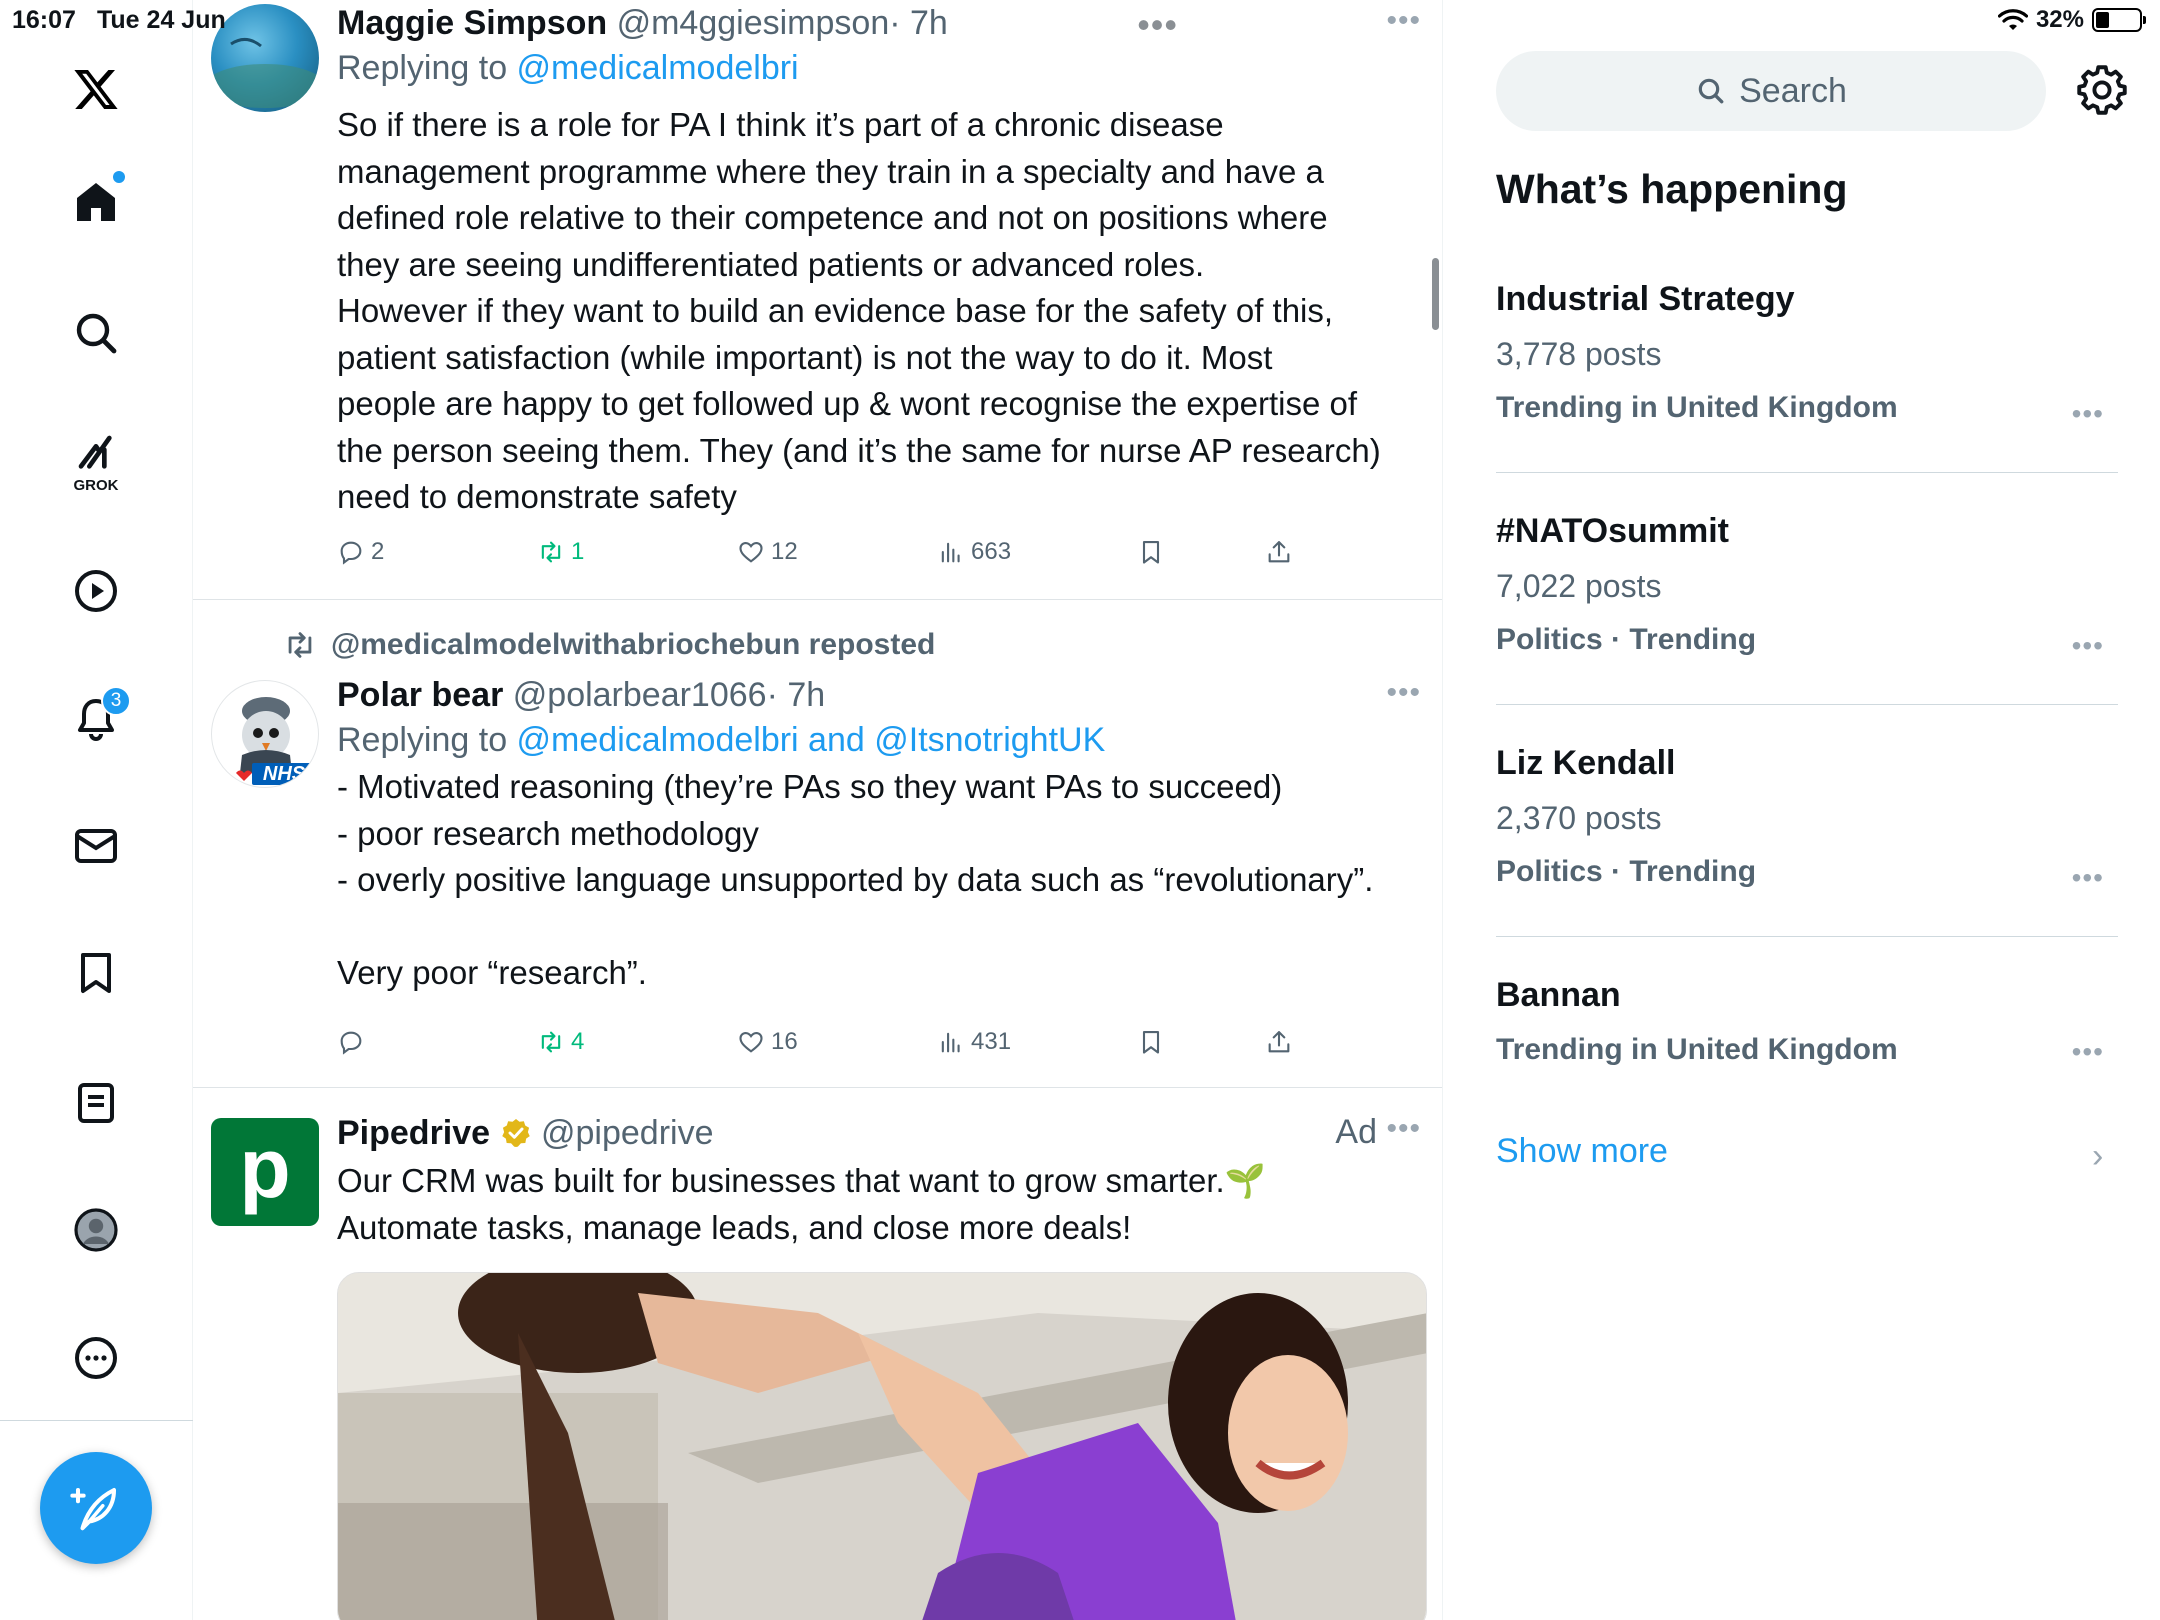 This screenshot has width=2160, height=1620. I want to click on nav-video, so click(96, 591).